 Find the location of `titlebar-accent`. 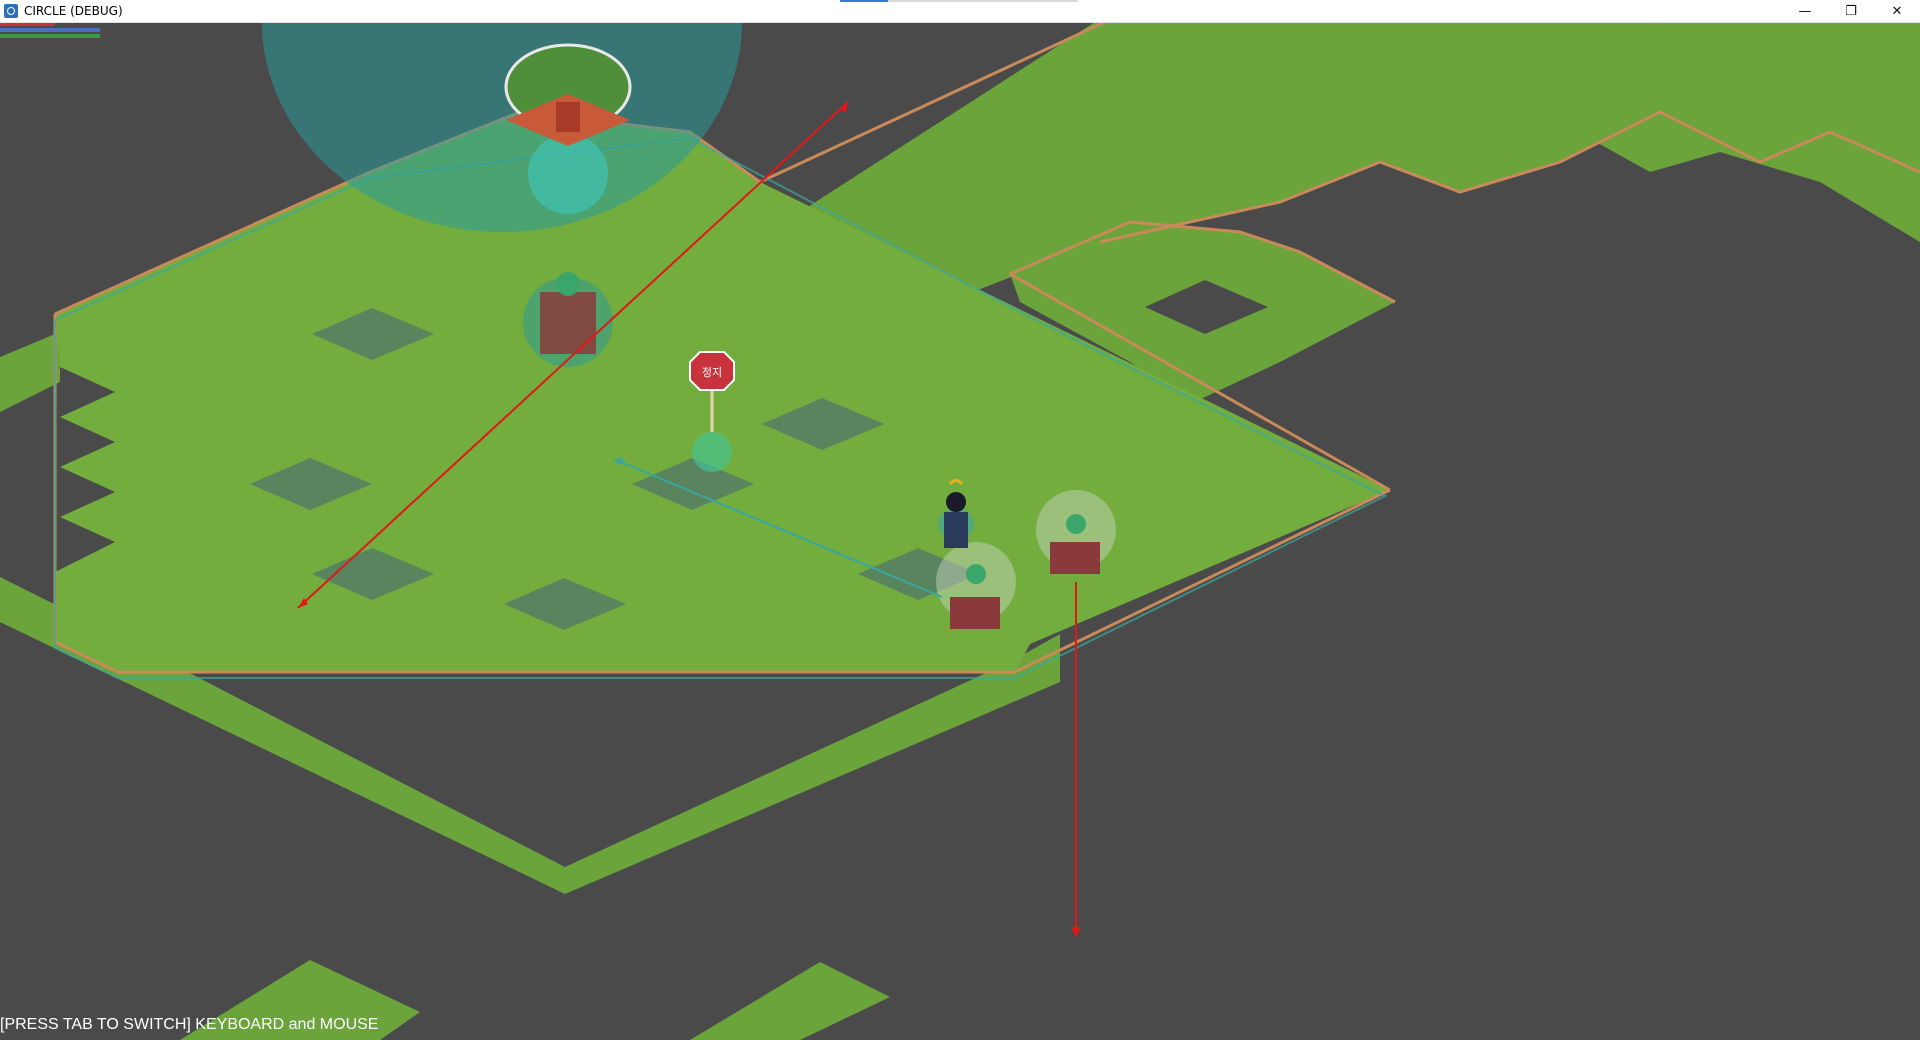

titlebar-accent is located at coordinates (864, 1).